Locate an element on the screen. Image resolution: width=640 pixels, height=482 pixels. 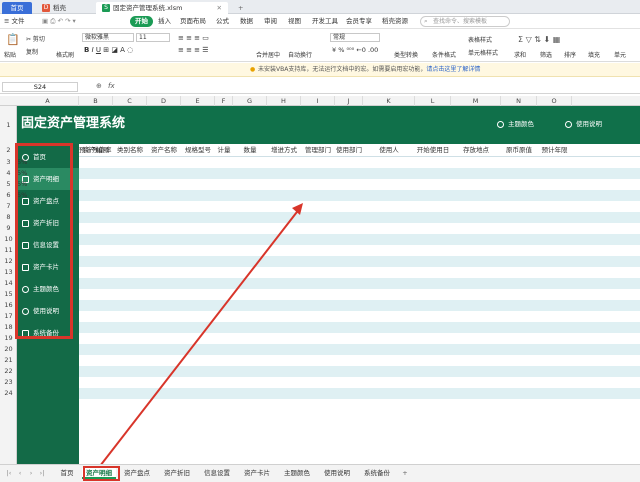
add-sheet-button: + is located at coordinates (405, 473).